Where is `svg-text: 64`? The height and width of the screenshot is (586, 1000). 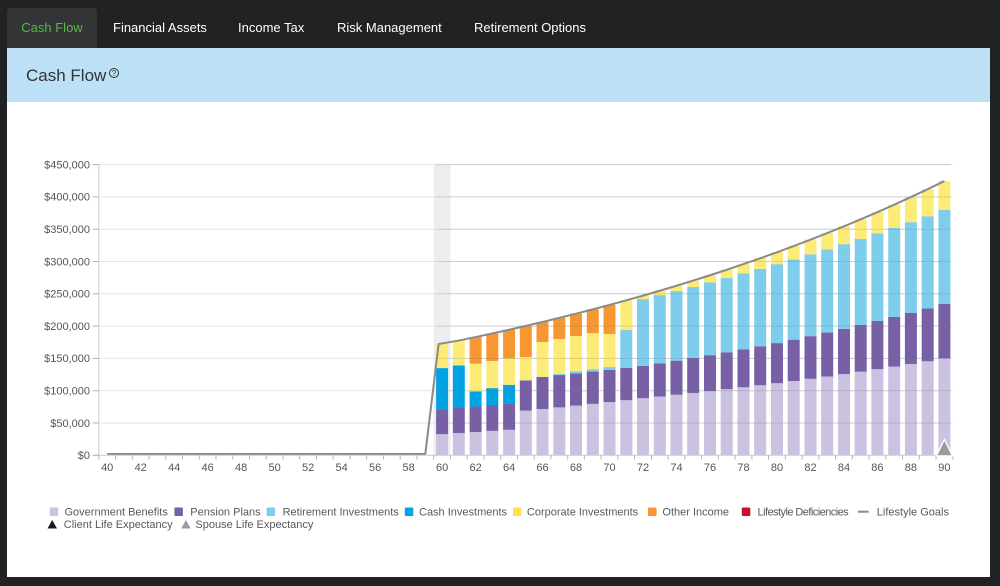 svg-text: 64 is located at coordinates (509, 468).